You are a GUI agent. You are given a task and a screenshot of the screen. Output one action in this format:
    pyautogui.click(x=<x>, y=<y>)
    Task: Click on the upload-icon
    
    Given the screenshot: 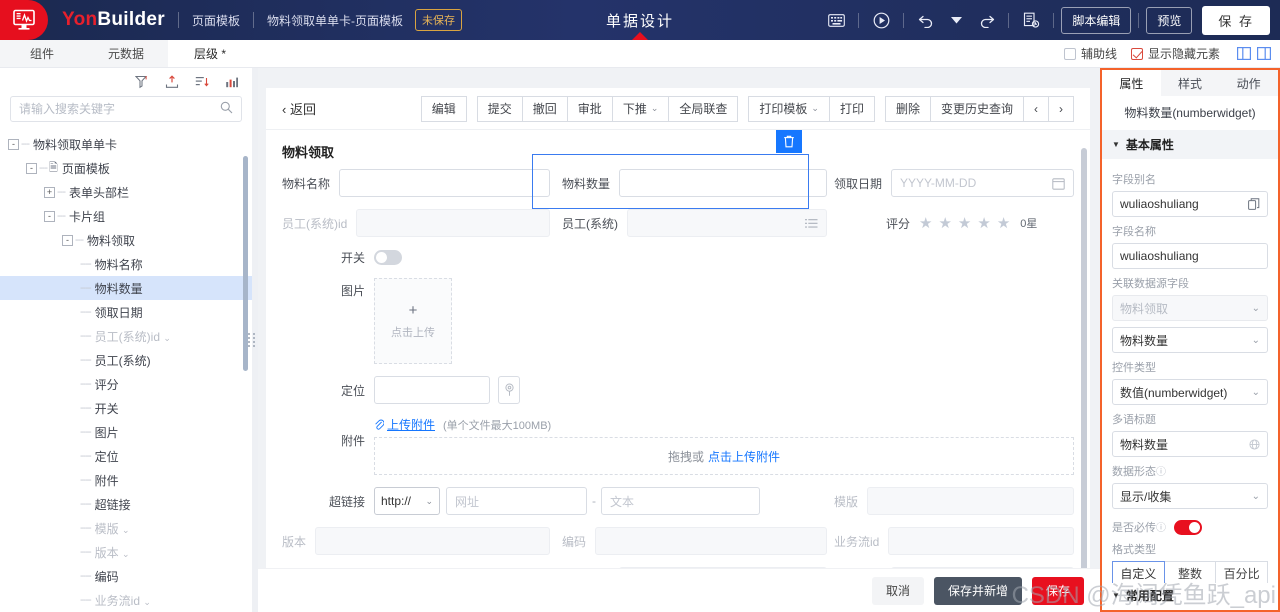 What is the action you would take?
    pyautogui.click(x=172, y=82)
    